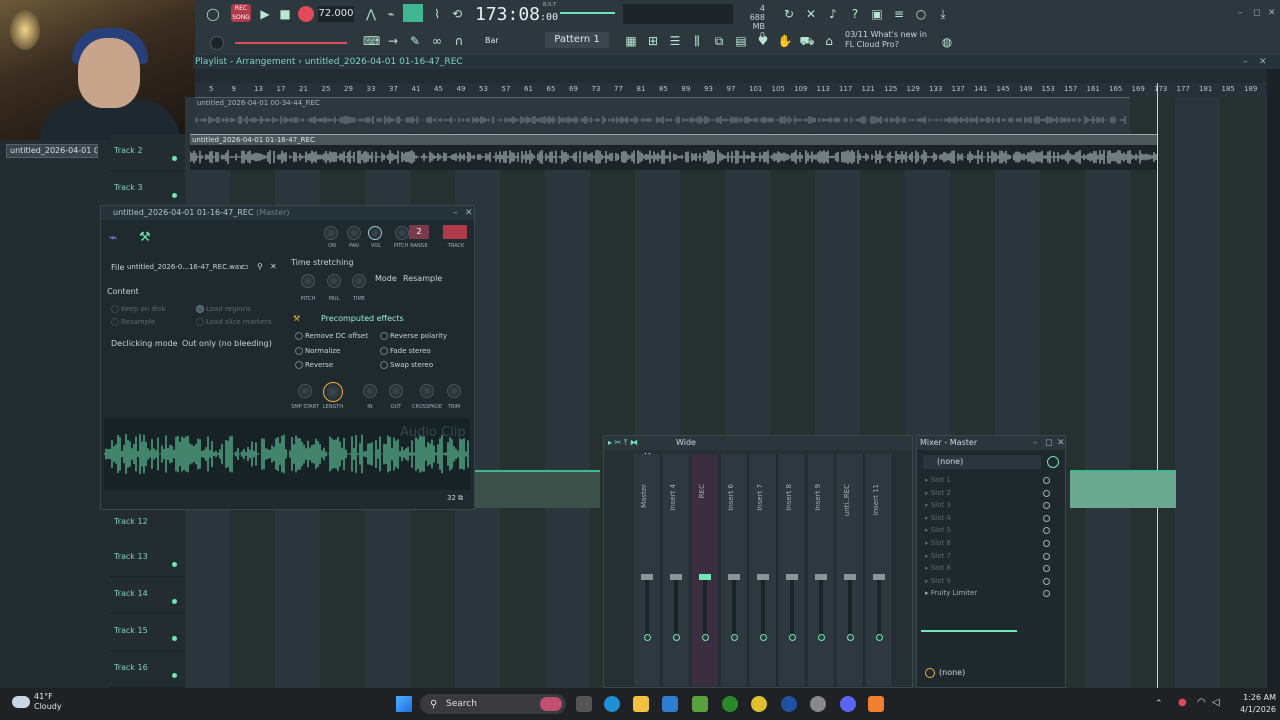  Describe the element at coordinates (265, 14) in the screenshot. I see `play-icon: ▶` at that location.